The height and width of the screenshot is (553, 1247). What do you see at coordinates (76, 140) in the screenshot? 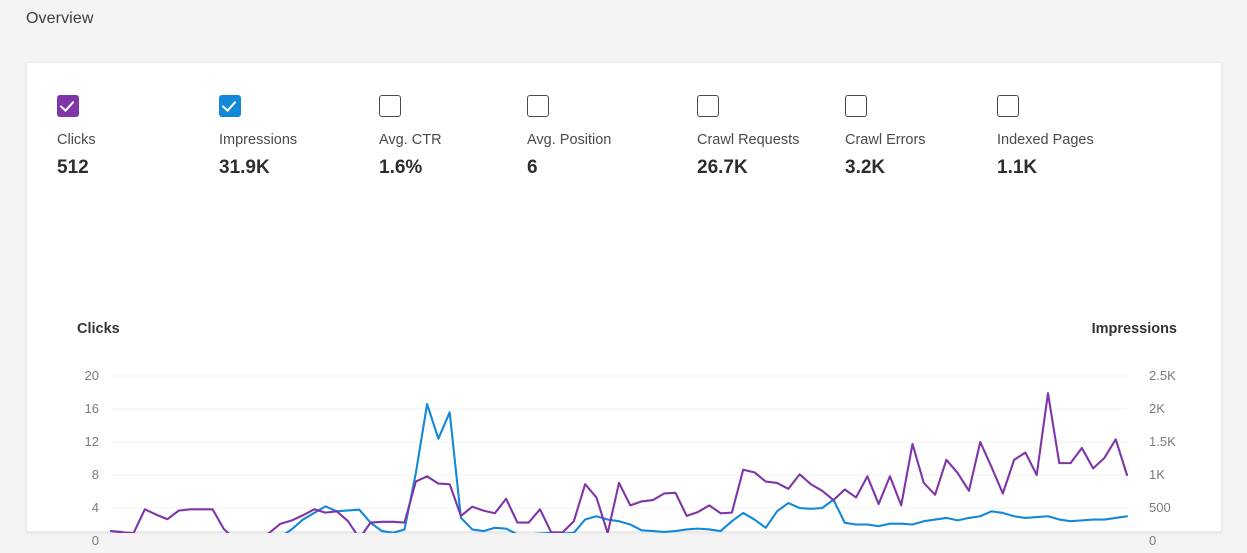
I see `metric-label: Clicks` at bounding box center [76, 140].